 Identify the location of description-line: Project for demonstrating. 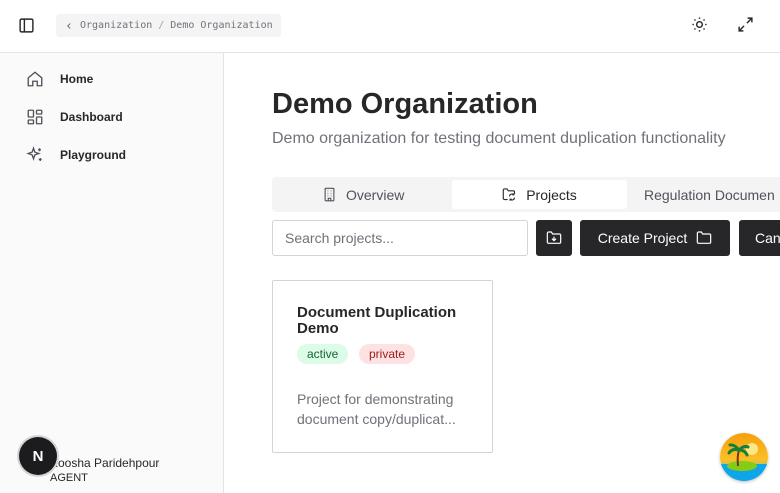
(375, 399).